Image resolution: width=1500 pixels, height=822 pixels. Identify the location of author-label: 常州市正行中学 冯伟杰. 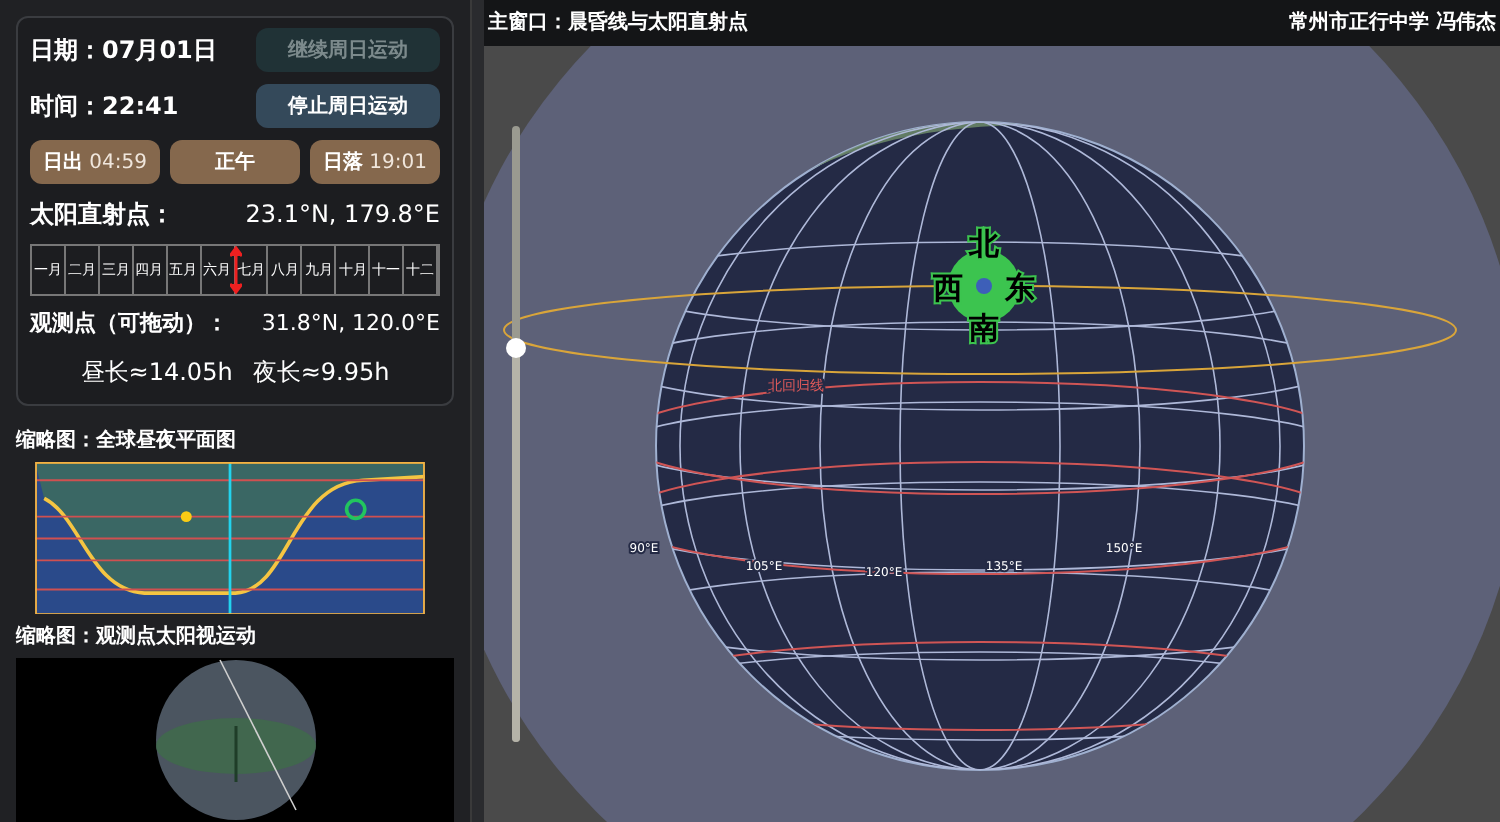
(1392, 23).